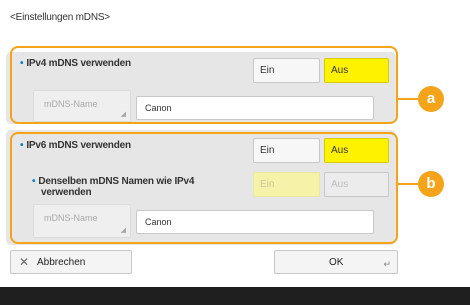 This screenshot has height=305, width=470. I want to click on screen-title: <Einstellungen mDNS>, so click(60, 17).